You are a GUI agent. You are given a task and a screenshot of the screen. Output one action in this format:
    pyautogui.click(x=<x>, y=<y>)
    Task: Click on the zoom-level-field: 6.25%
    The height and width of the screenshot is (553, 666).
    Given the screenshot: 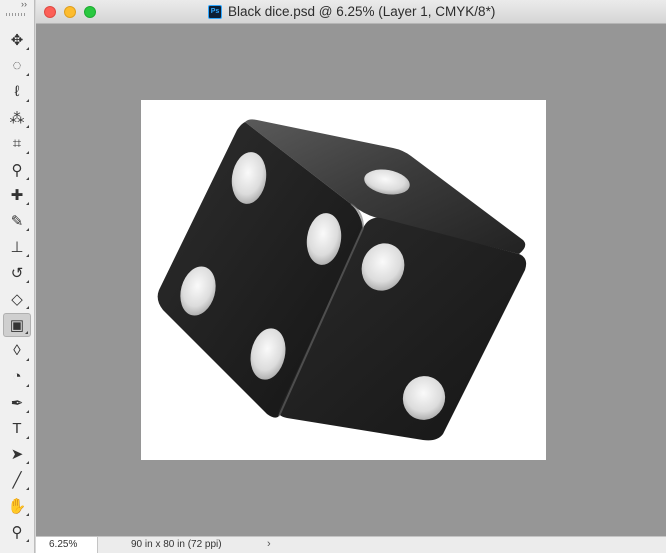 What is the action you would take?
    pyautogui.click(x=67, y=545)
    